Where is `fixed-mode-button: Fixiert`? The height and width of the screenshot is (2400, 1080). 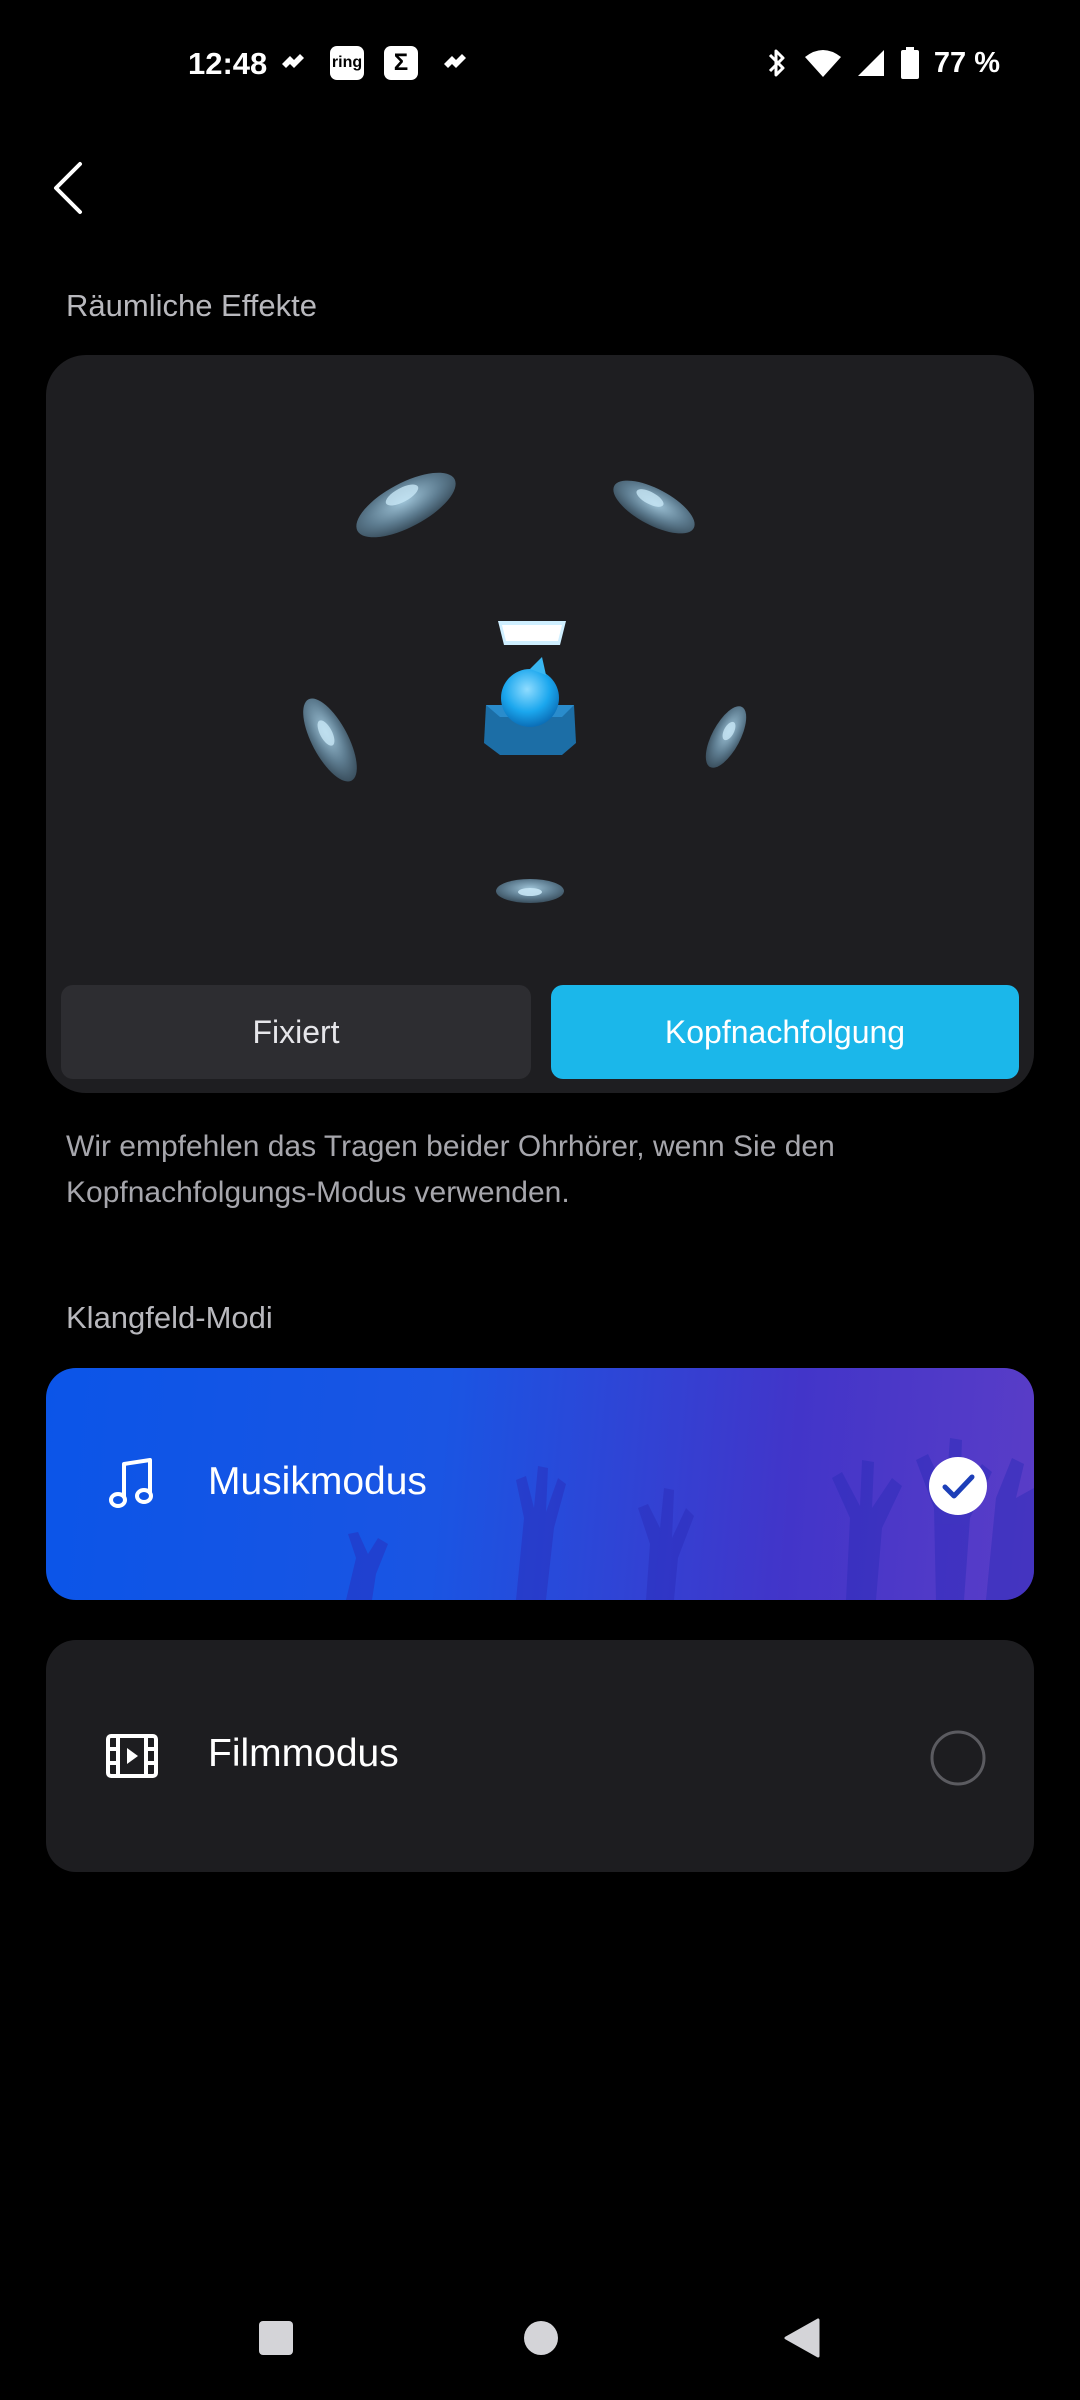
fixed-mode-button: Fixiert is located at coordinates (296, 1032).